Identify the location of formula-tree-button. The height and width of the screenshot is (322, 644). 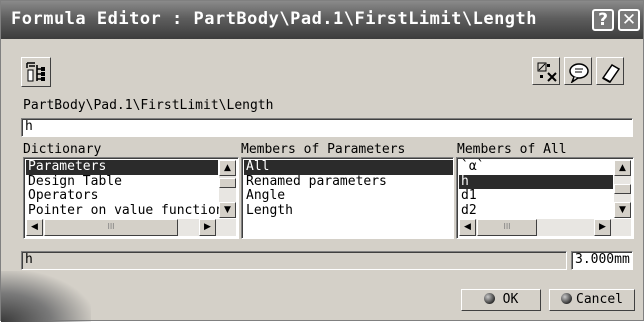
(36, 72).